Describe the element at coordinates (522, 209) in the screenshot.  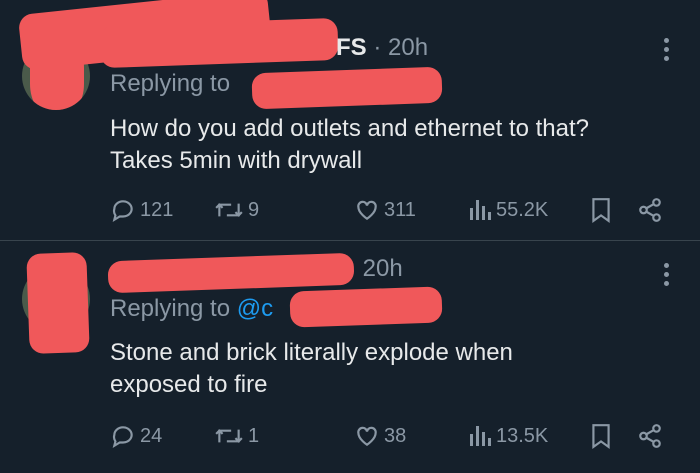
I see `views-count: 55.2K` at that location.